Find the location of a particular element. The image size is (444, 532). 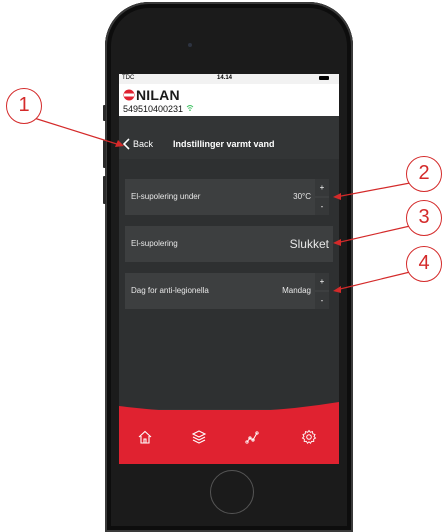

callout-2: 2 is located at coordinates (424, 174).